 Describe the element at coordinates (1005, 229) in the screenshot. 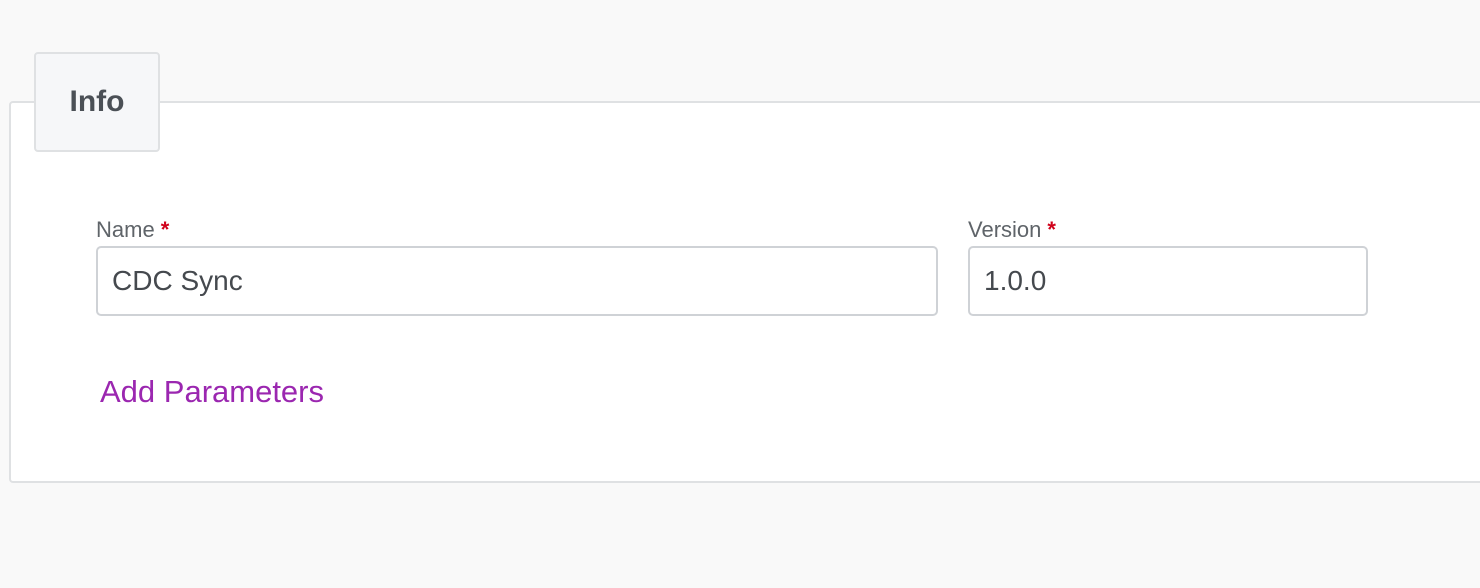

I see `version-label-text: Version` at that location.